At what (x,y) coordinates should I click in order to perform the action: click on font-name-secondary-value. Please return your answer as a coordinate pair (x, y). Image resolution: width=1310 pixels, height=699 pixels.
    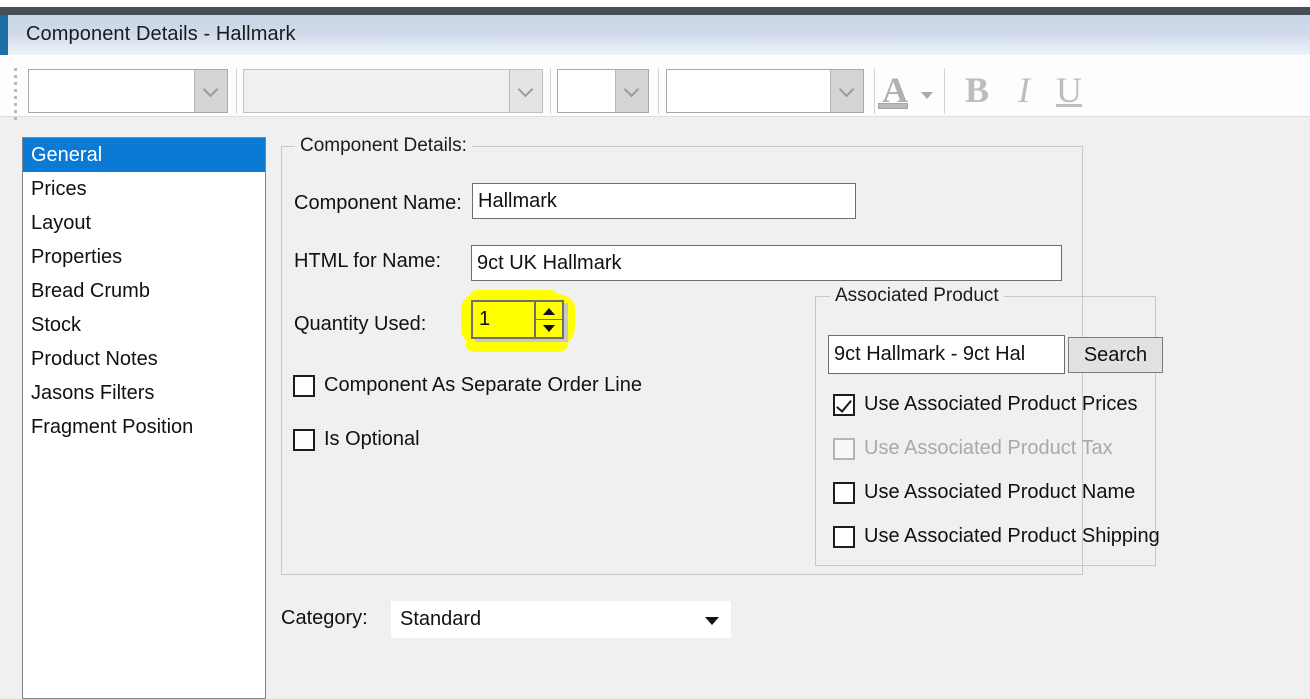
    Looking at the image, I should click on (376, 91).